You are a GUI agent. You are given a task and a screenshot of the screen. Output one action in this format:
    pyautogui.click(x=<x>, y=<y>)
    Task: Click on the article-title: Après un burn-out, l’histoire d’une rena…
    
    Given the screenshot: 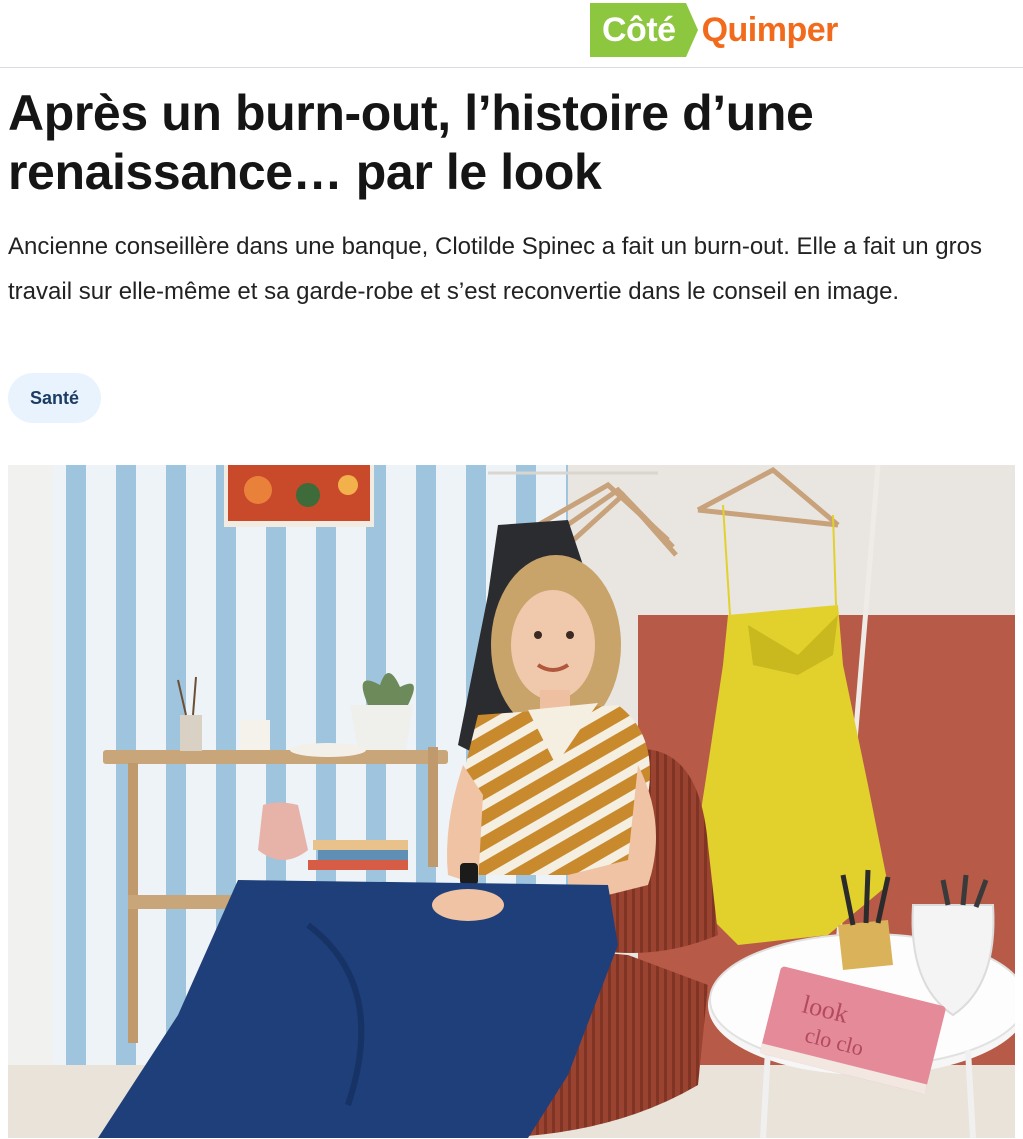 What is the action you would take?
    pyautogui.click(x=411, y=142)
    